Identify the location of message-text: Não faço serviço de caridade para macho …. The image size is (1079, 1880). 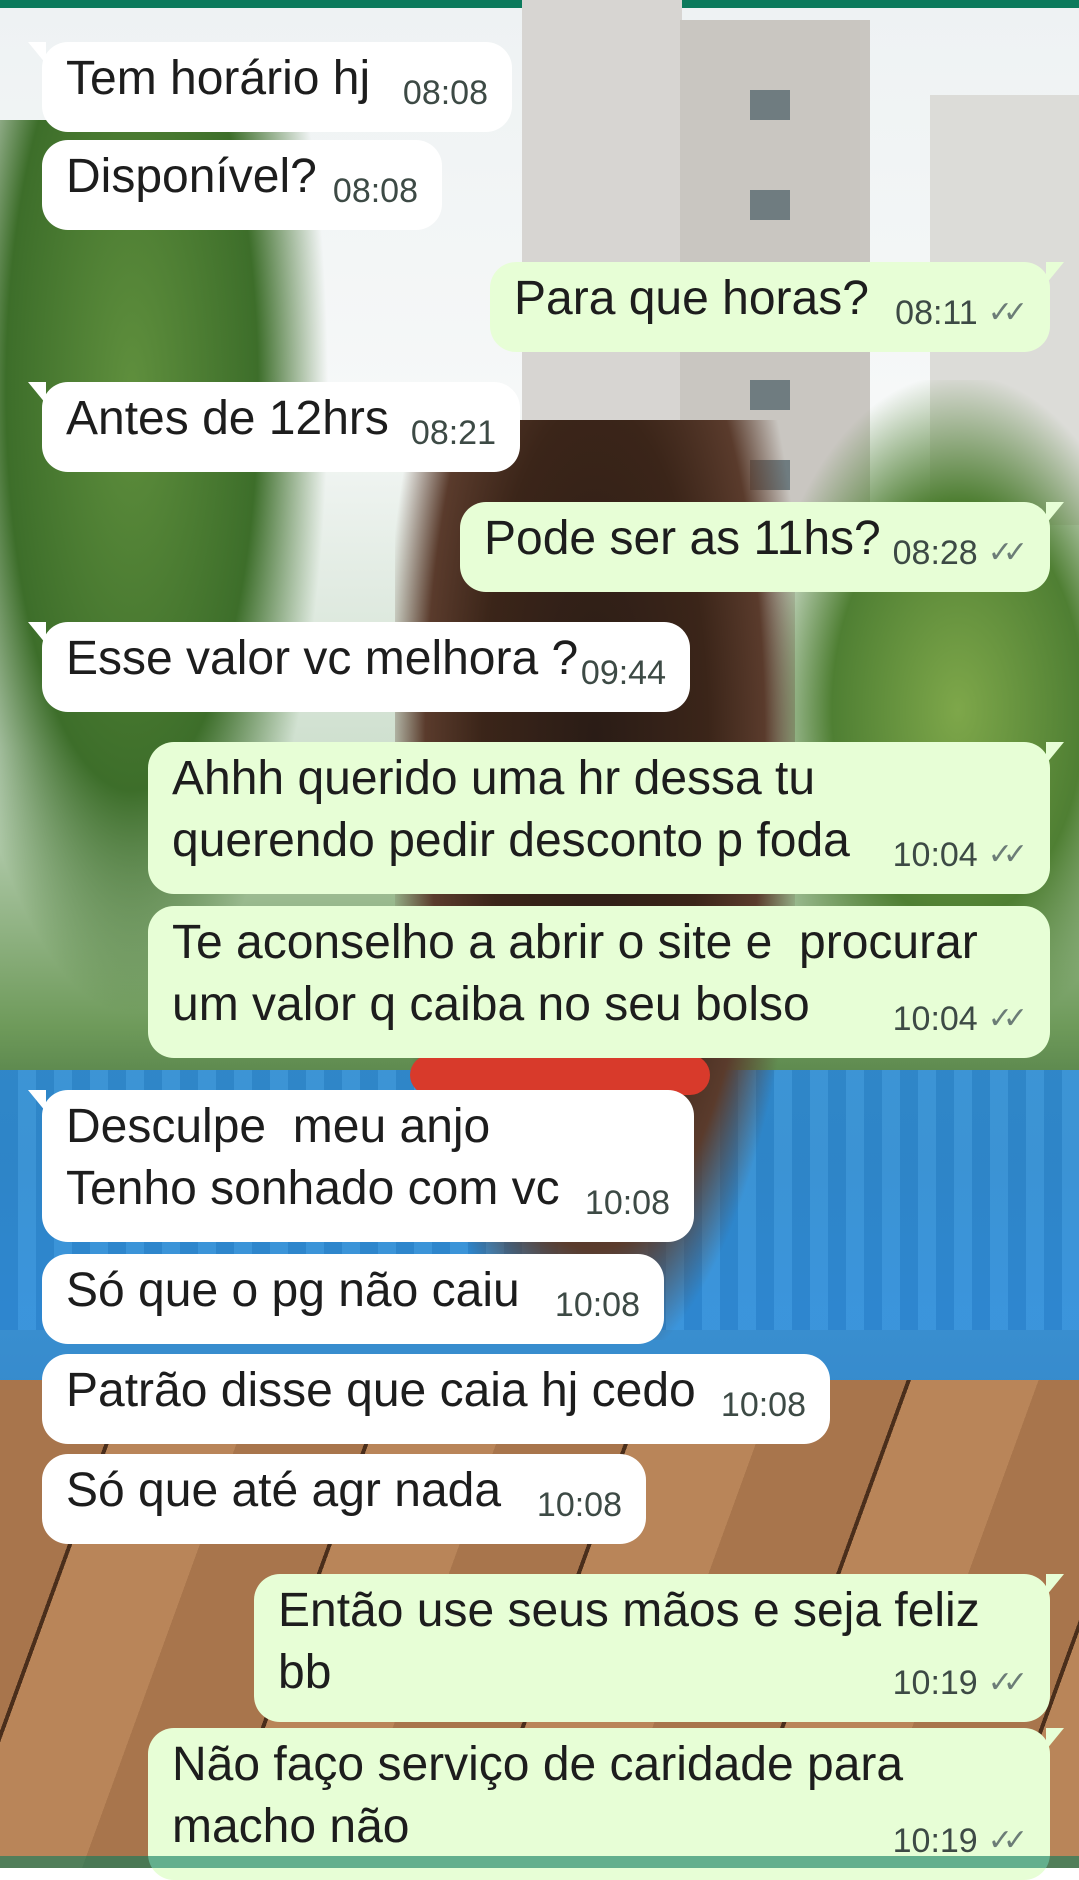
(538, 1795).